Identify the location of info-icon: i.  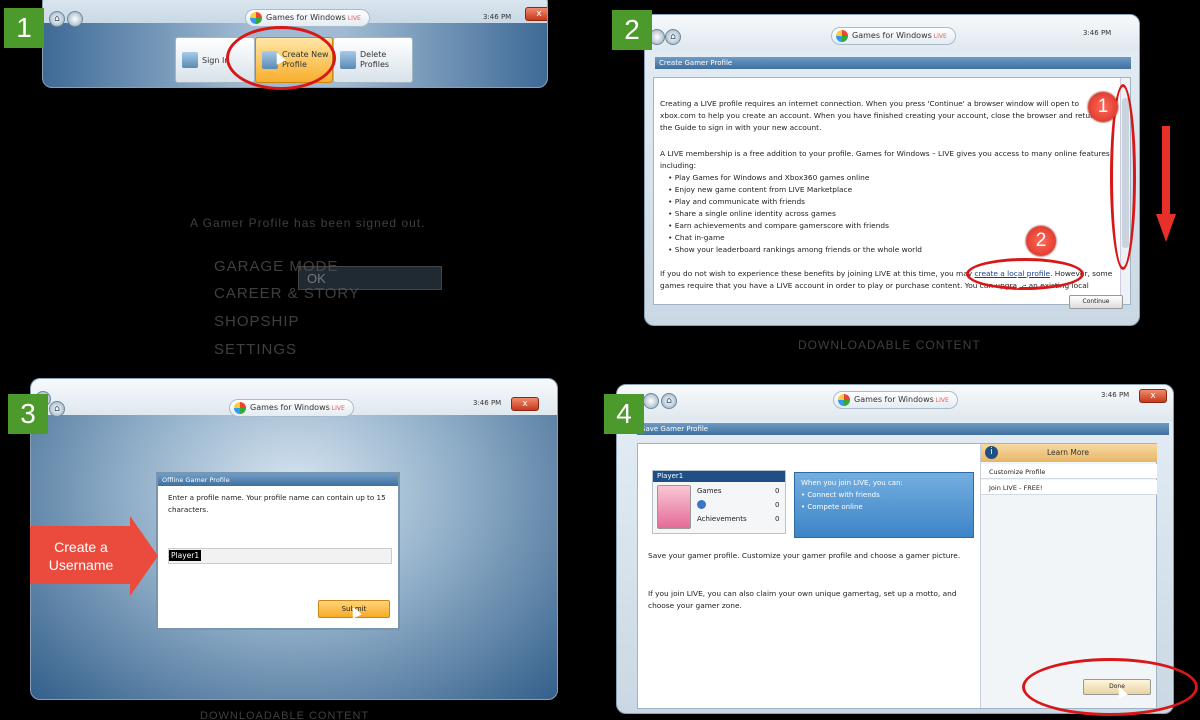
(991, 452).